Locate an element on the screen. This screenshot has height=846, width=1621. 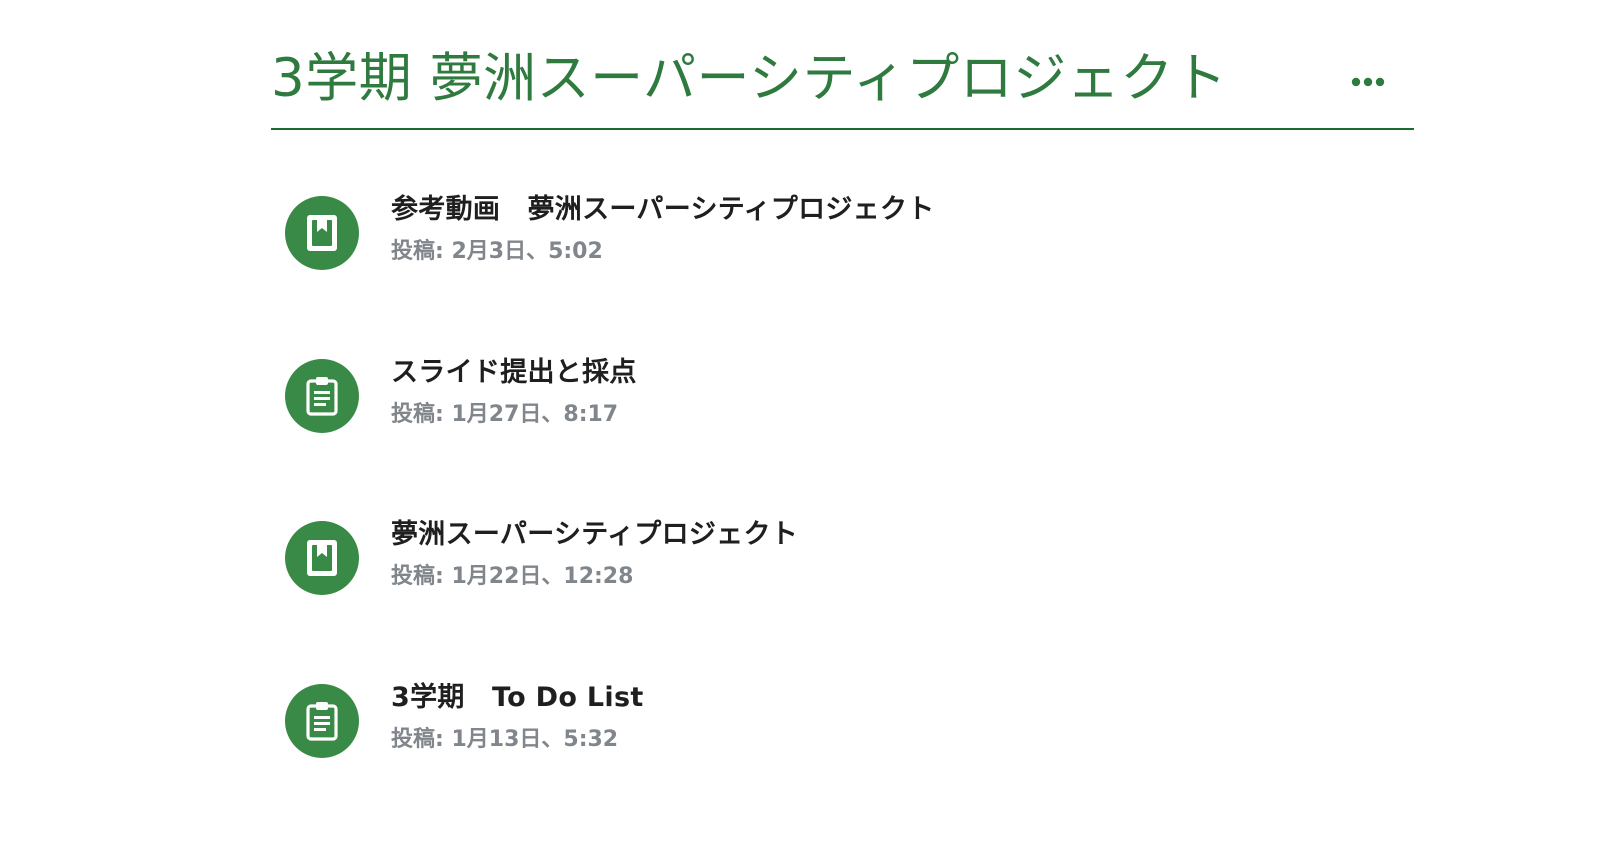
list-item: 3学期 To Do List 投稿: 1月13日、5:32 is located at coordinates (785, 722).